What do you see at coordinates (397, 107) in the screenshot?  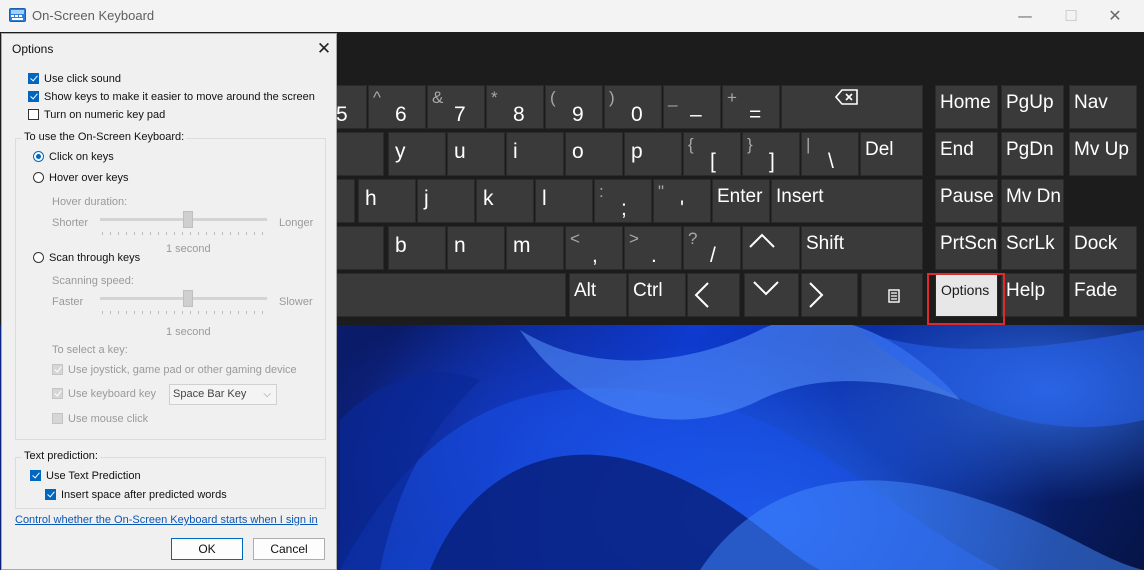 I see `key-6: ^ 6` at bounding box center [397, 107].